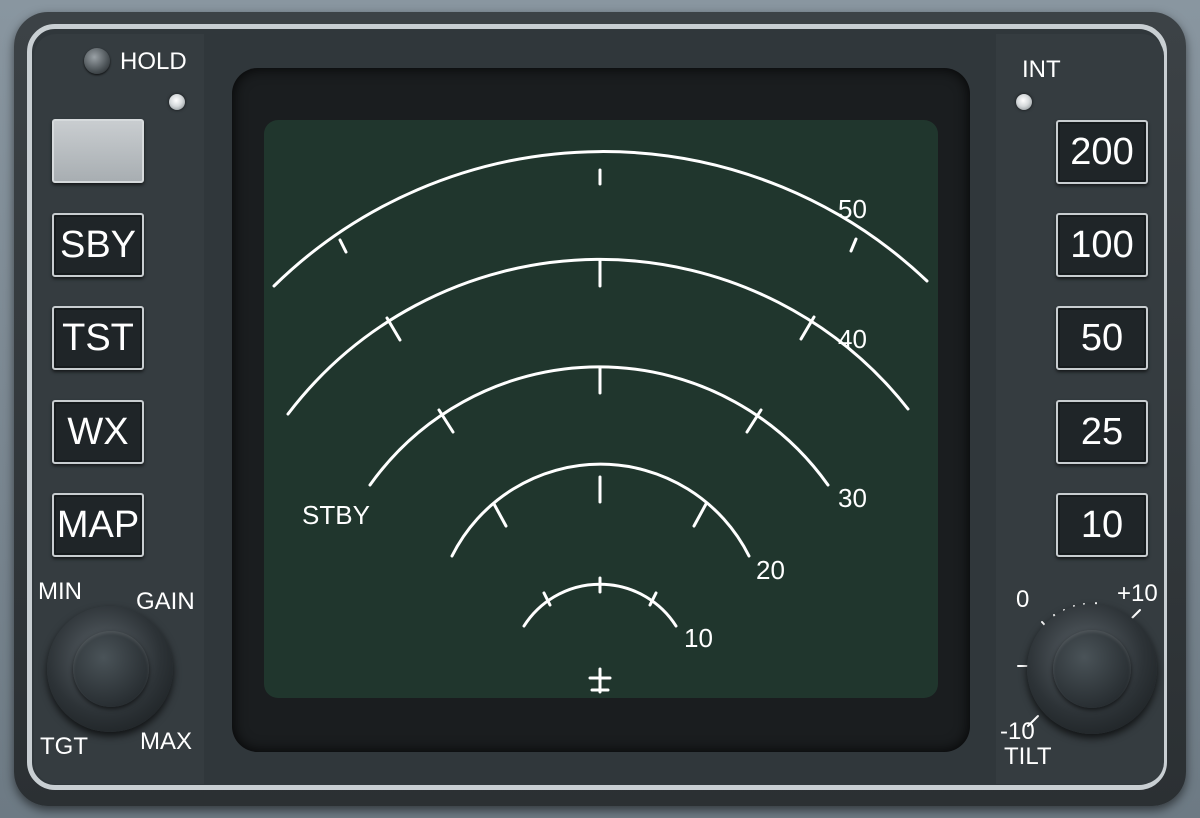  What do you see at coordinates (852, 498) in the screenshot?
I see `range-ring-label-30: 30` at bounding box center [852, 498].